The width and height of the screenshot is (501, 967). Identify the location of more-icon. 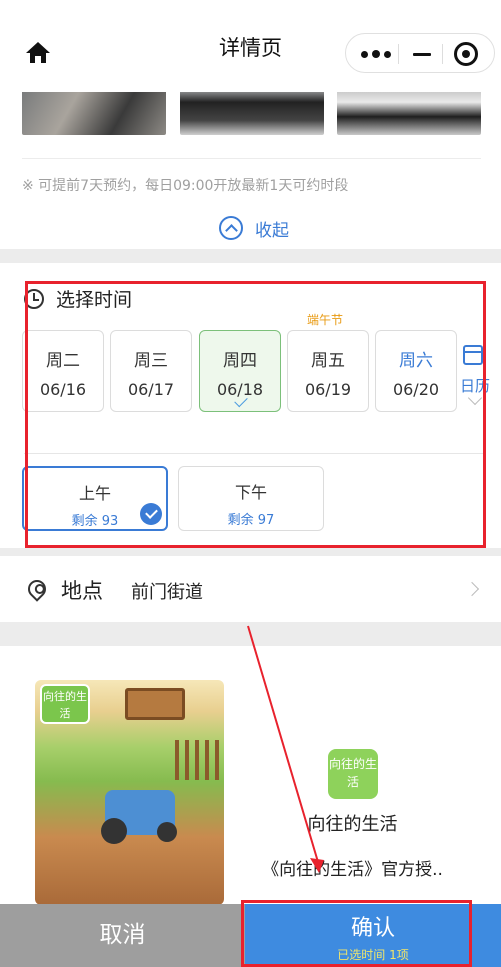
(376, 54).